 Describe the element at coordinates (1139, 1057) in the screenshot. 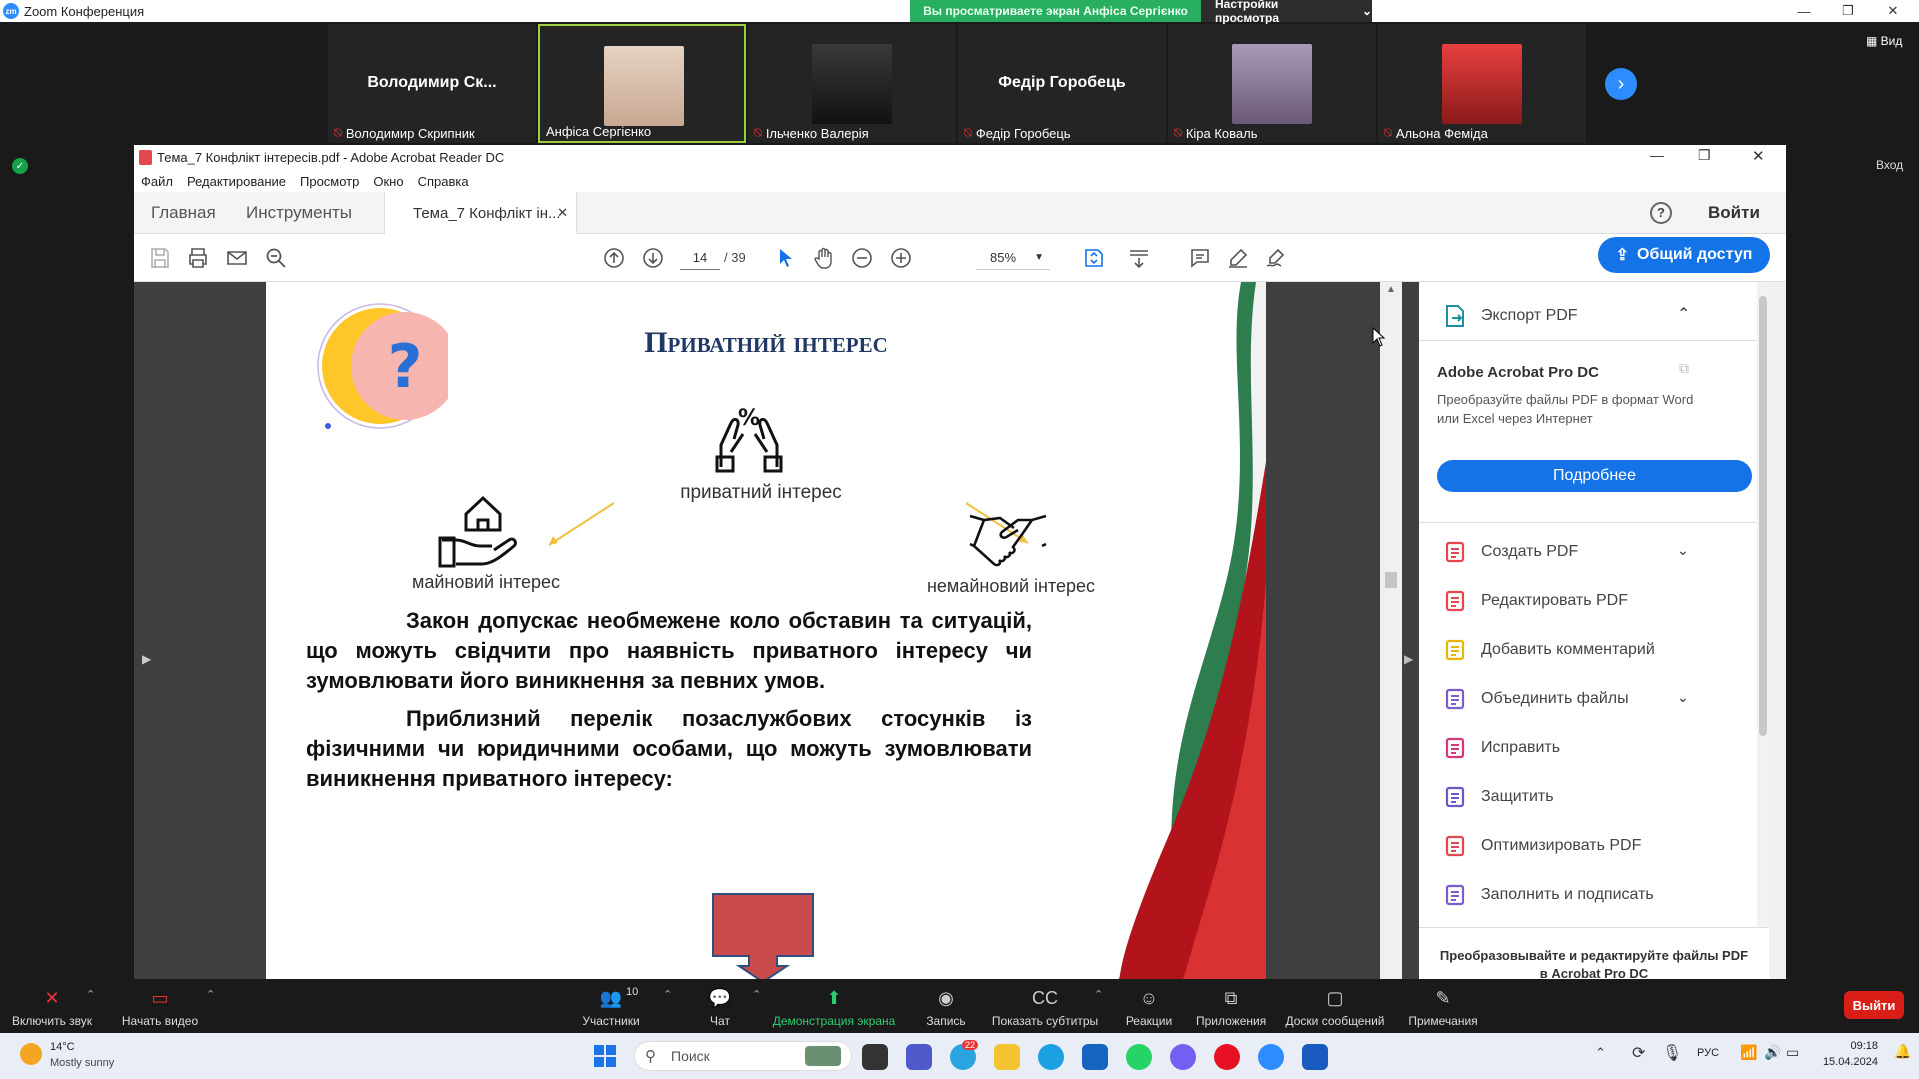

I see `whatsapp-icon` at that location.